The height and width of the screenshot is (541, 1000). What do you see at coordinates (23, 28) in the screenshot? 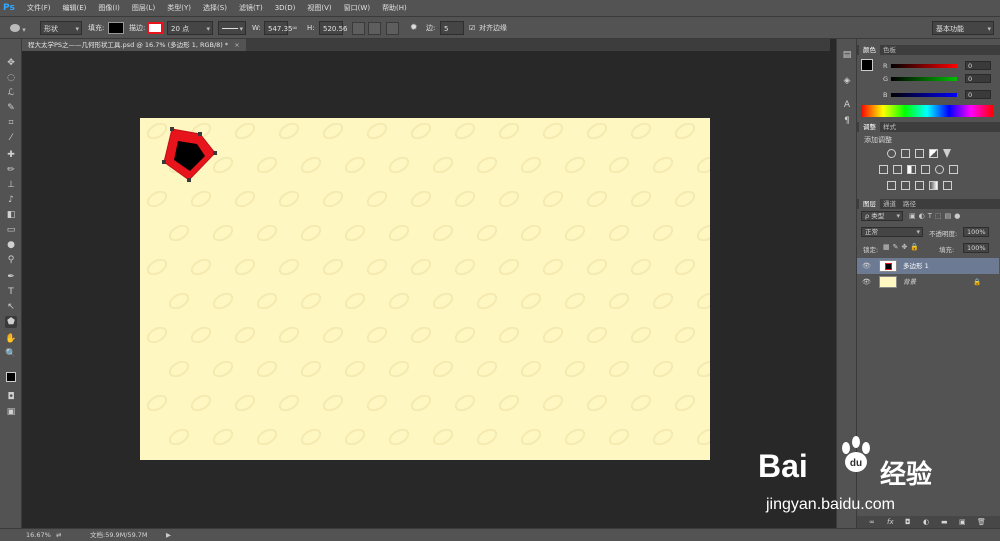
I see `tool-preset-picker: ▾` at bounding box center [23, 28].